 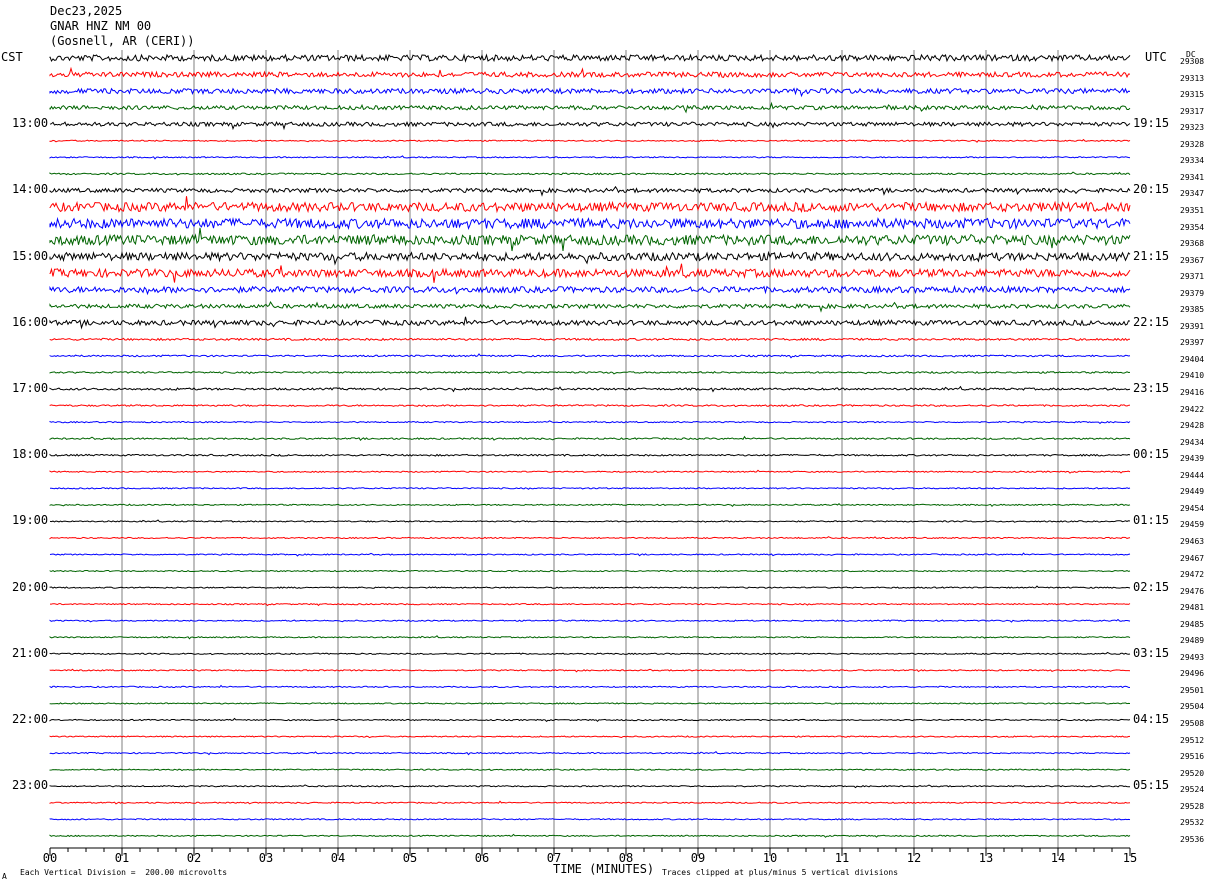 I want to click on dc-offset-label: 29536, so click(x=1192, y=839).